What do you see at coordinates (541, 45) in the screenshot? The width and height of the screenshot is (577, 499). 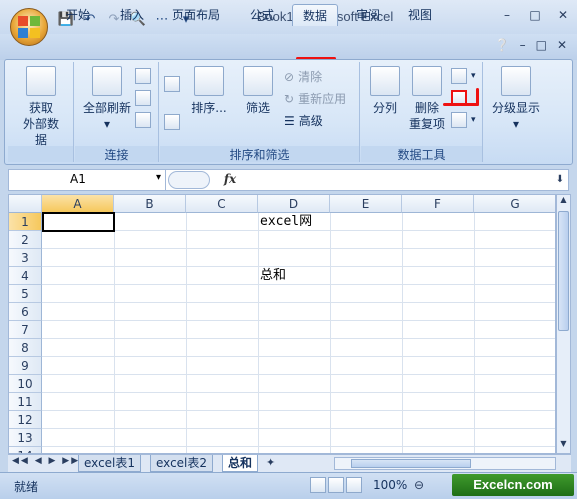 I see `ribbon-restore-icon: □` at bounding box center [541, 45].